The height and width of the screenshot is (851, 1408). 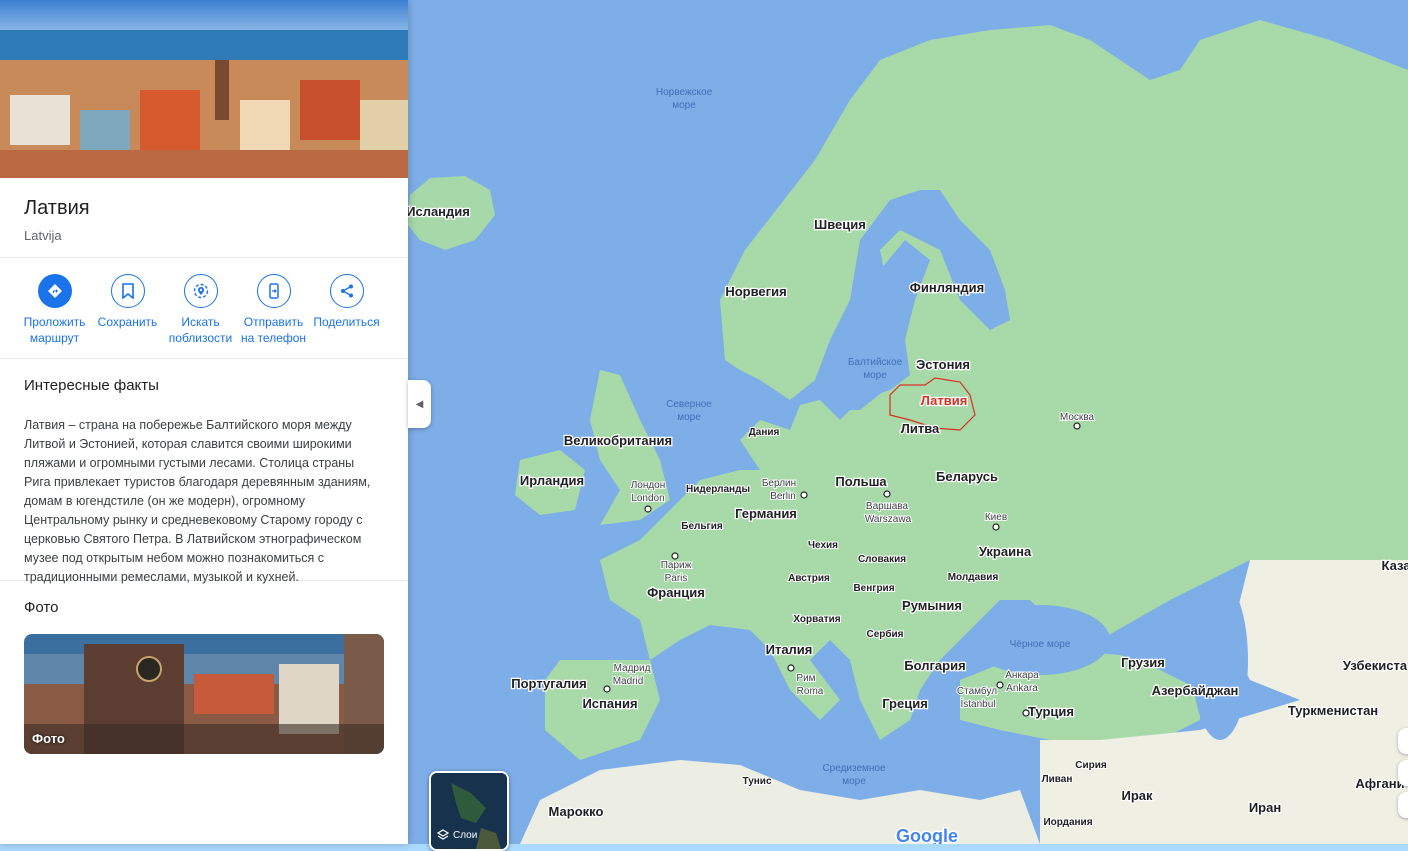 What do you see at coordinates (1091, 765) in the screenshot?
I see `country-label: Сирия` at bounding box center [1091, 765].